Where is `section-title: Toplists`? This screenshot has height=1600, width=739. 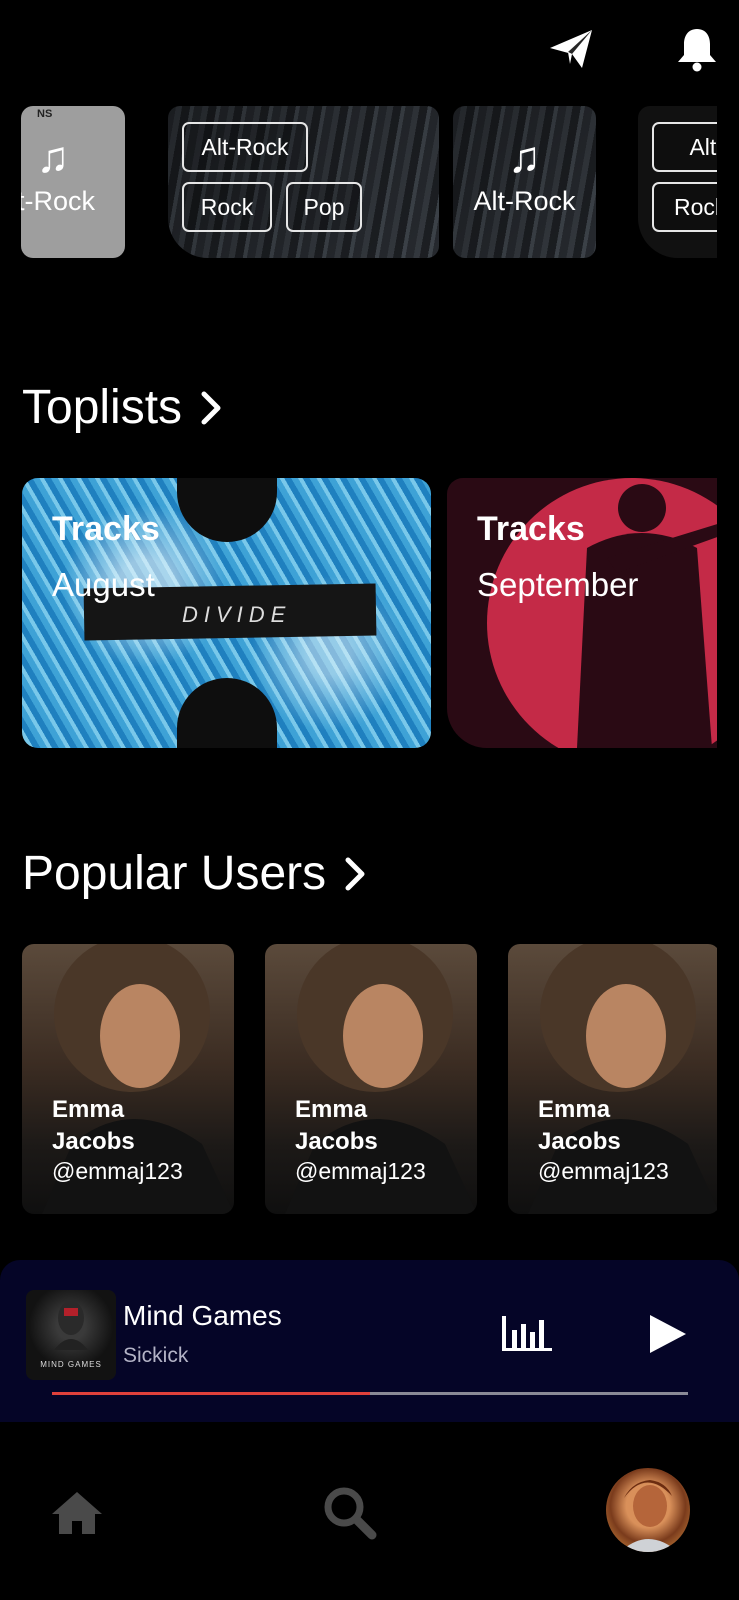 section-title: Toplists is located at coordinates (102, 407).